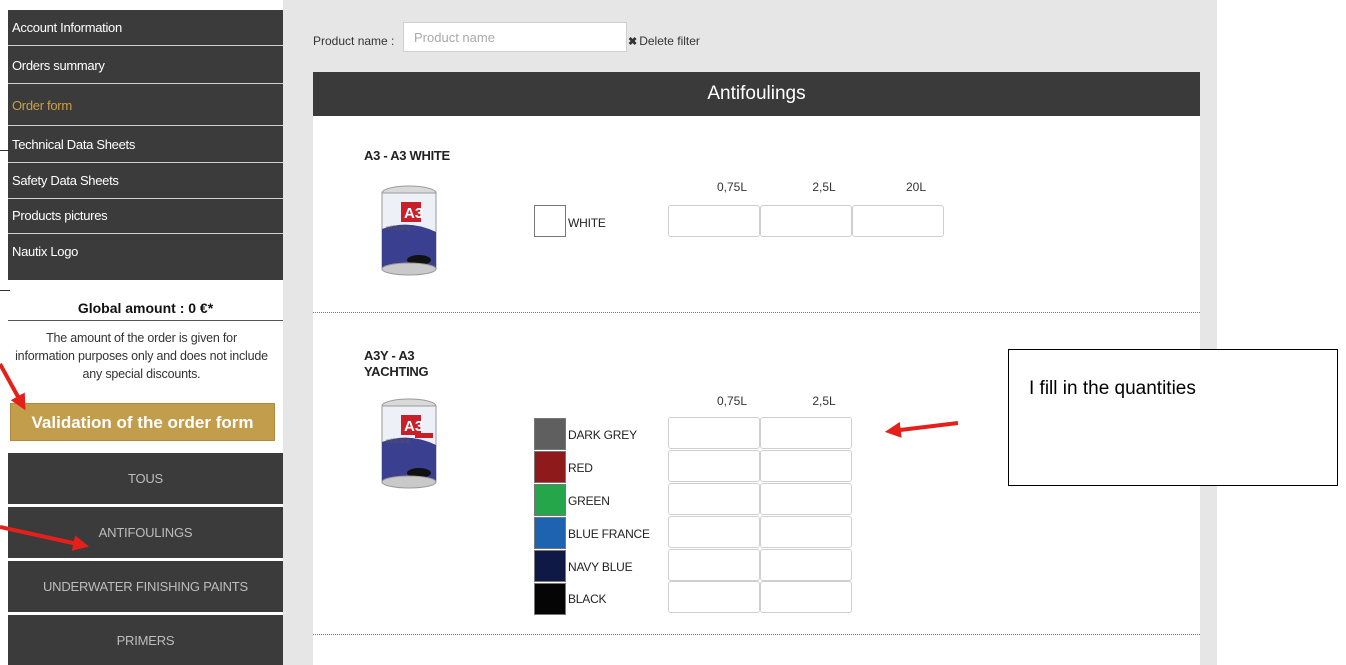  What do you see at coordinates (1112, 388) in the screenshot?
I see `annotation-text: I fill in the quantities` at bounding box center [1112, 388].